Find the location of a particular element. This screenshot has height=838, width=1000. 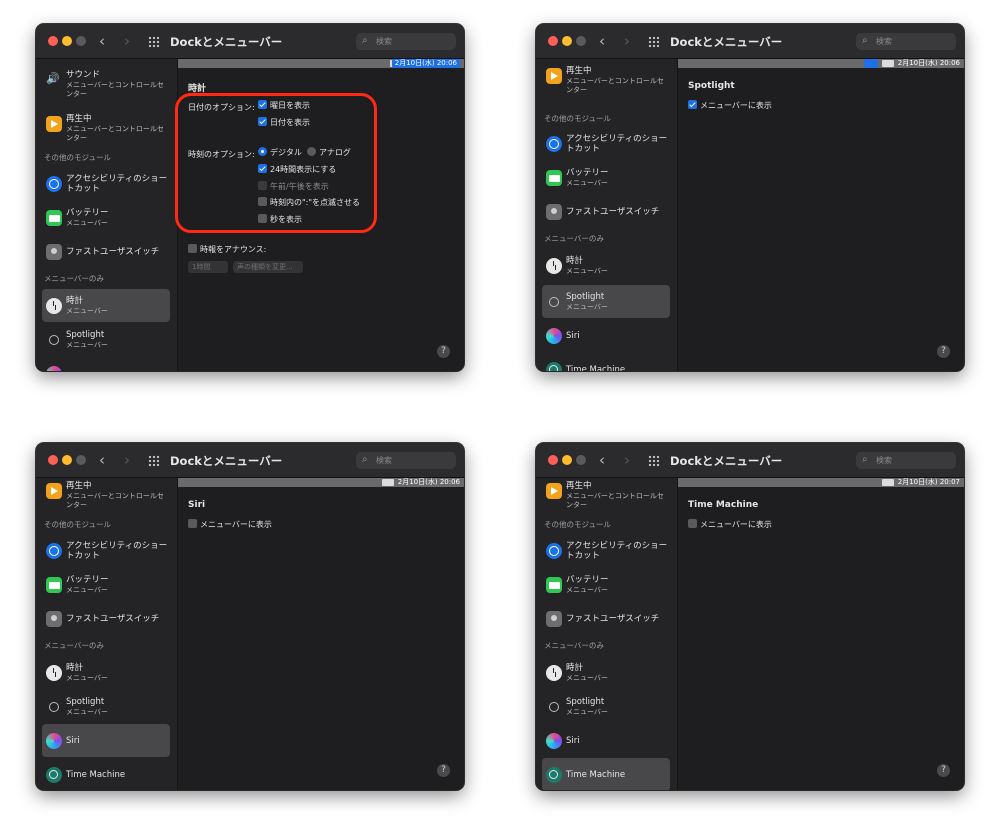

spotlight-icon is located at coordinates (54, 707).